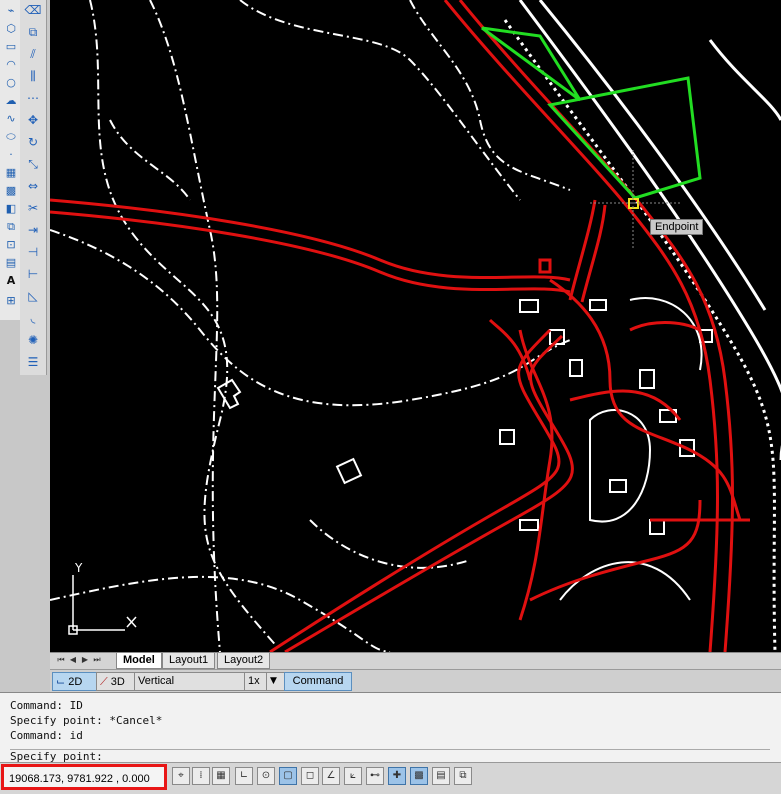  What do you see at coordinates (256, 681) in the screenshot?
I see `exaggeration-value: 1x` at bounding box center [256, 681].